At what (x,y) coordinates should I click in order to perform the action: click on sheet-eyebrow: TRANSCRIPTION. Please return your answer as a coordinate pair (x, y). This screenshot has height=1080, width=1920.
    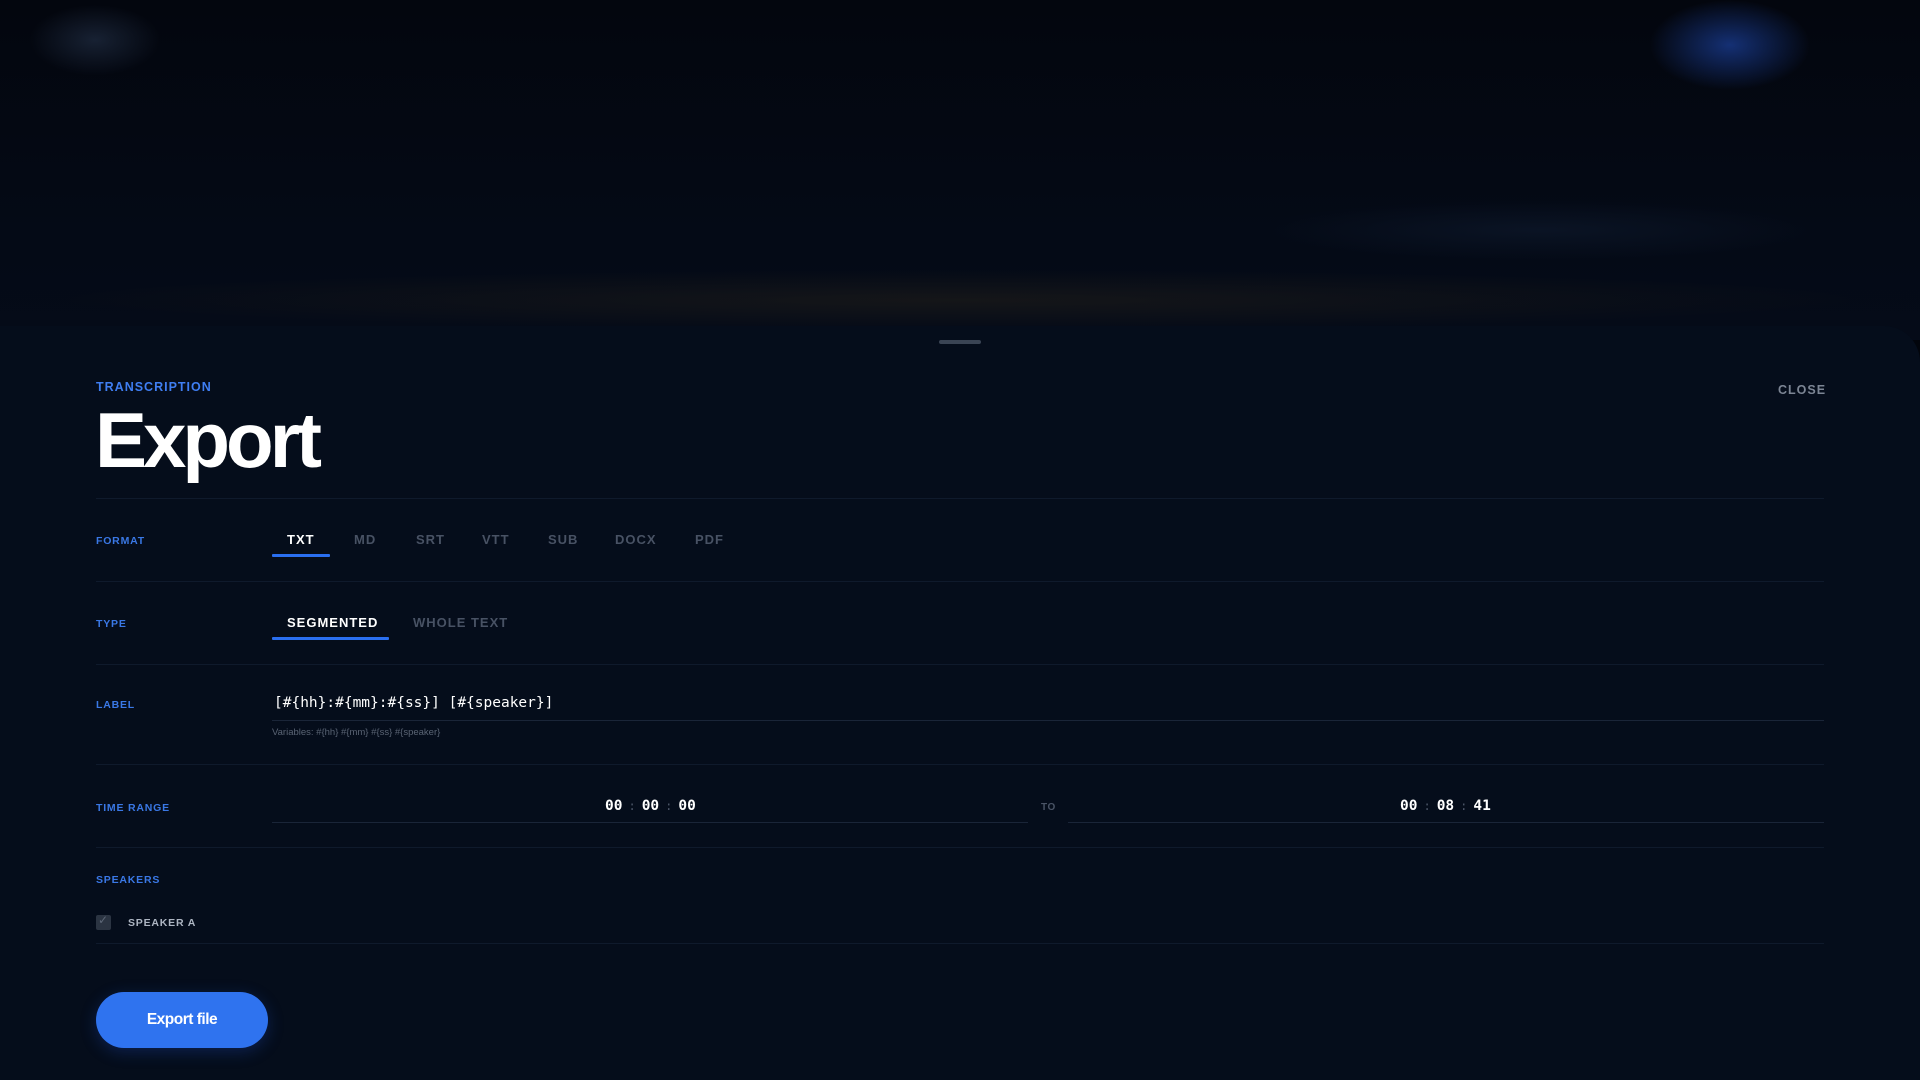
    Looking at the image, I should click on (154, 387).